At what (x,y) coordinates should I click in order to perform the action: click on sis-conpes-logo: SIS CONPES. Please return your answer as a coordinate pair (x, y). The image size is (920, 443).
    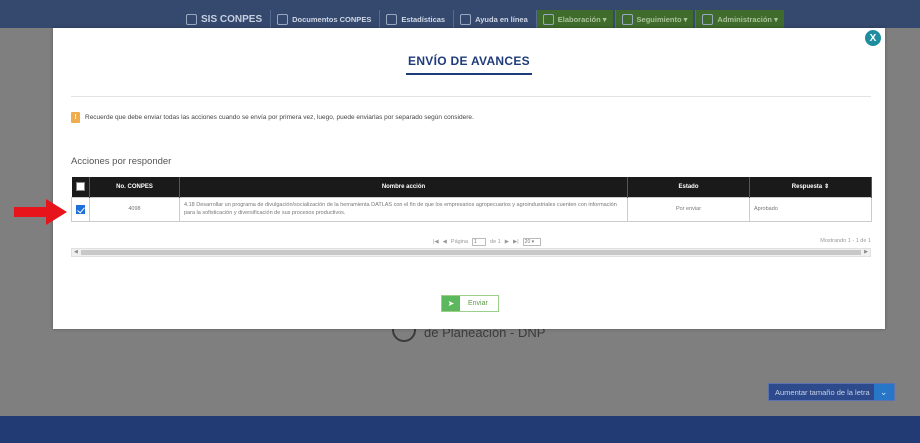
    Looking at the image, I should click on (224, 19).